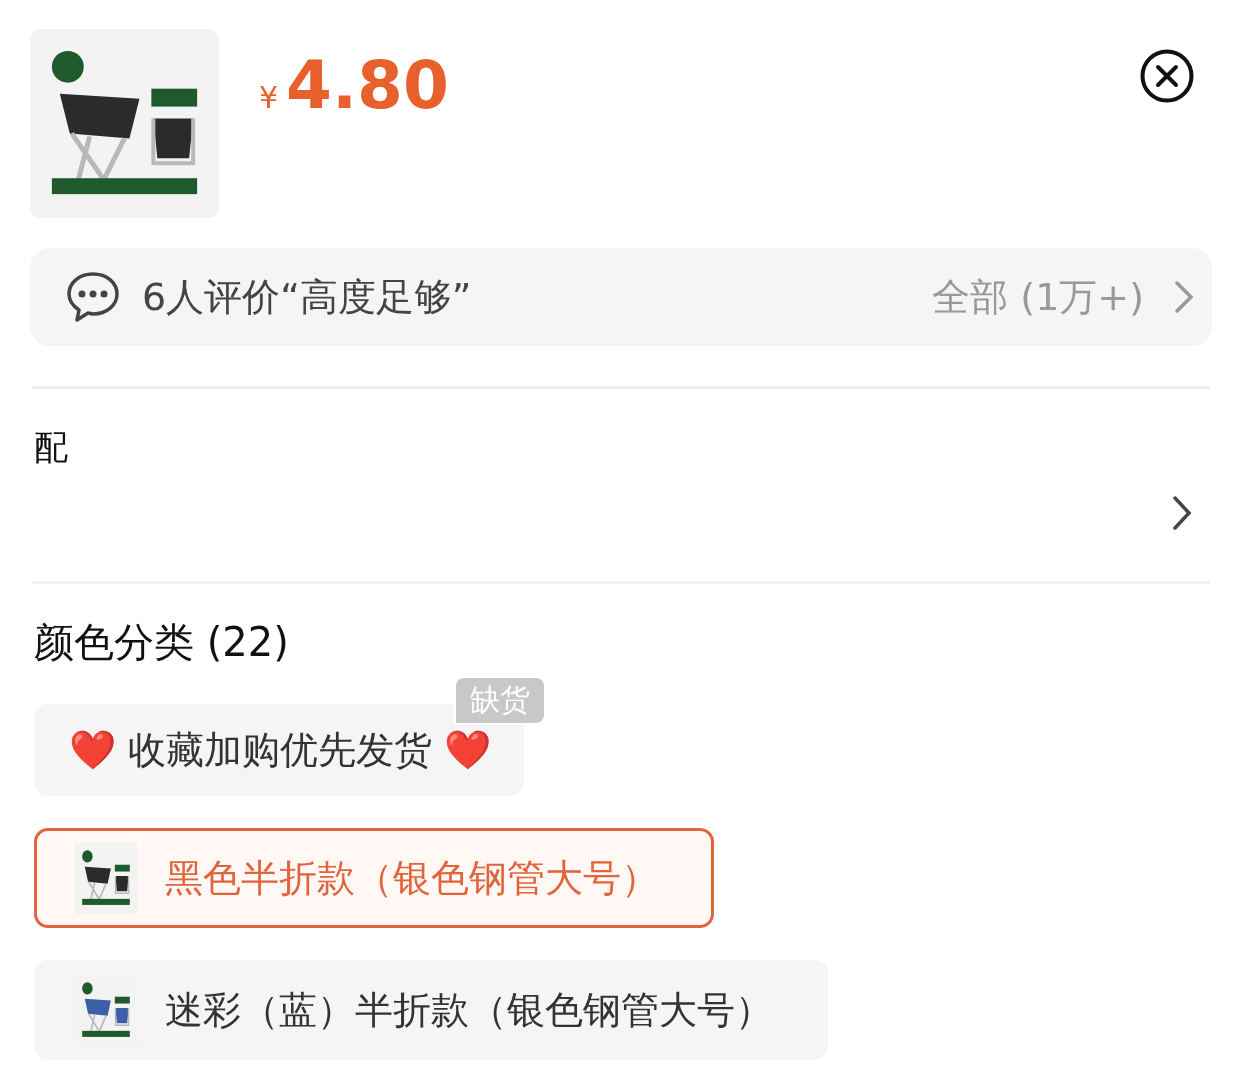 The height and width of the screenshot is (1071, 1242). What do you see at coordinates (51, 447) in the screenshot?
I see `delivery-label: 配` at bounding box center [51, 447].